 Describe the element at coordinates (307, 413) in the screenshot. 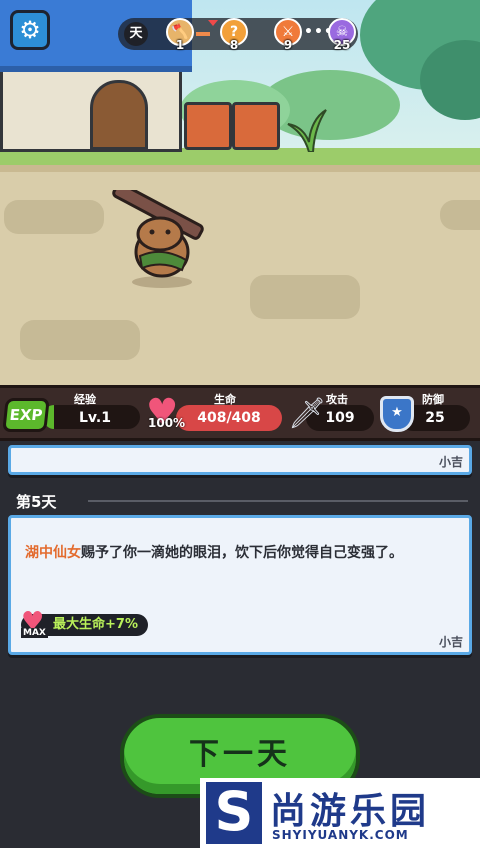

I see `sword-icon: 🗡` at that location.